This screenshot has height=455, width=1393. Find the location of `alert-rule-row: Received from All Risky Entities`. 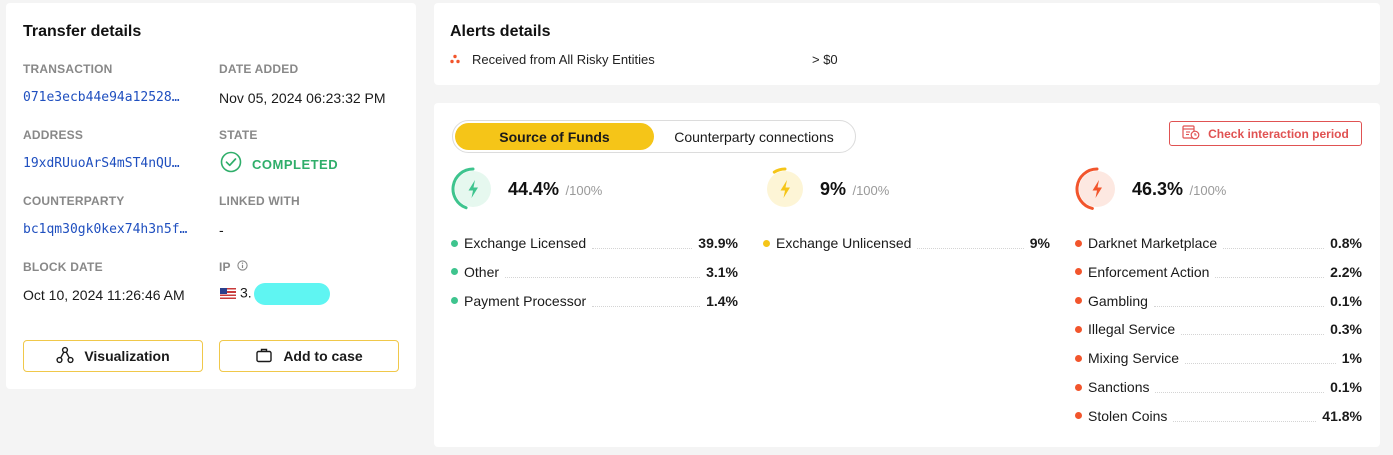

alert-rule-row: Received from All Risky Entities is located at coordinates (552, 59).